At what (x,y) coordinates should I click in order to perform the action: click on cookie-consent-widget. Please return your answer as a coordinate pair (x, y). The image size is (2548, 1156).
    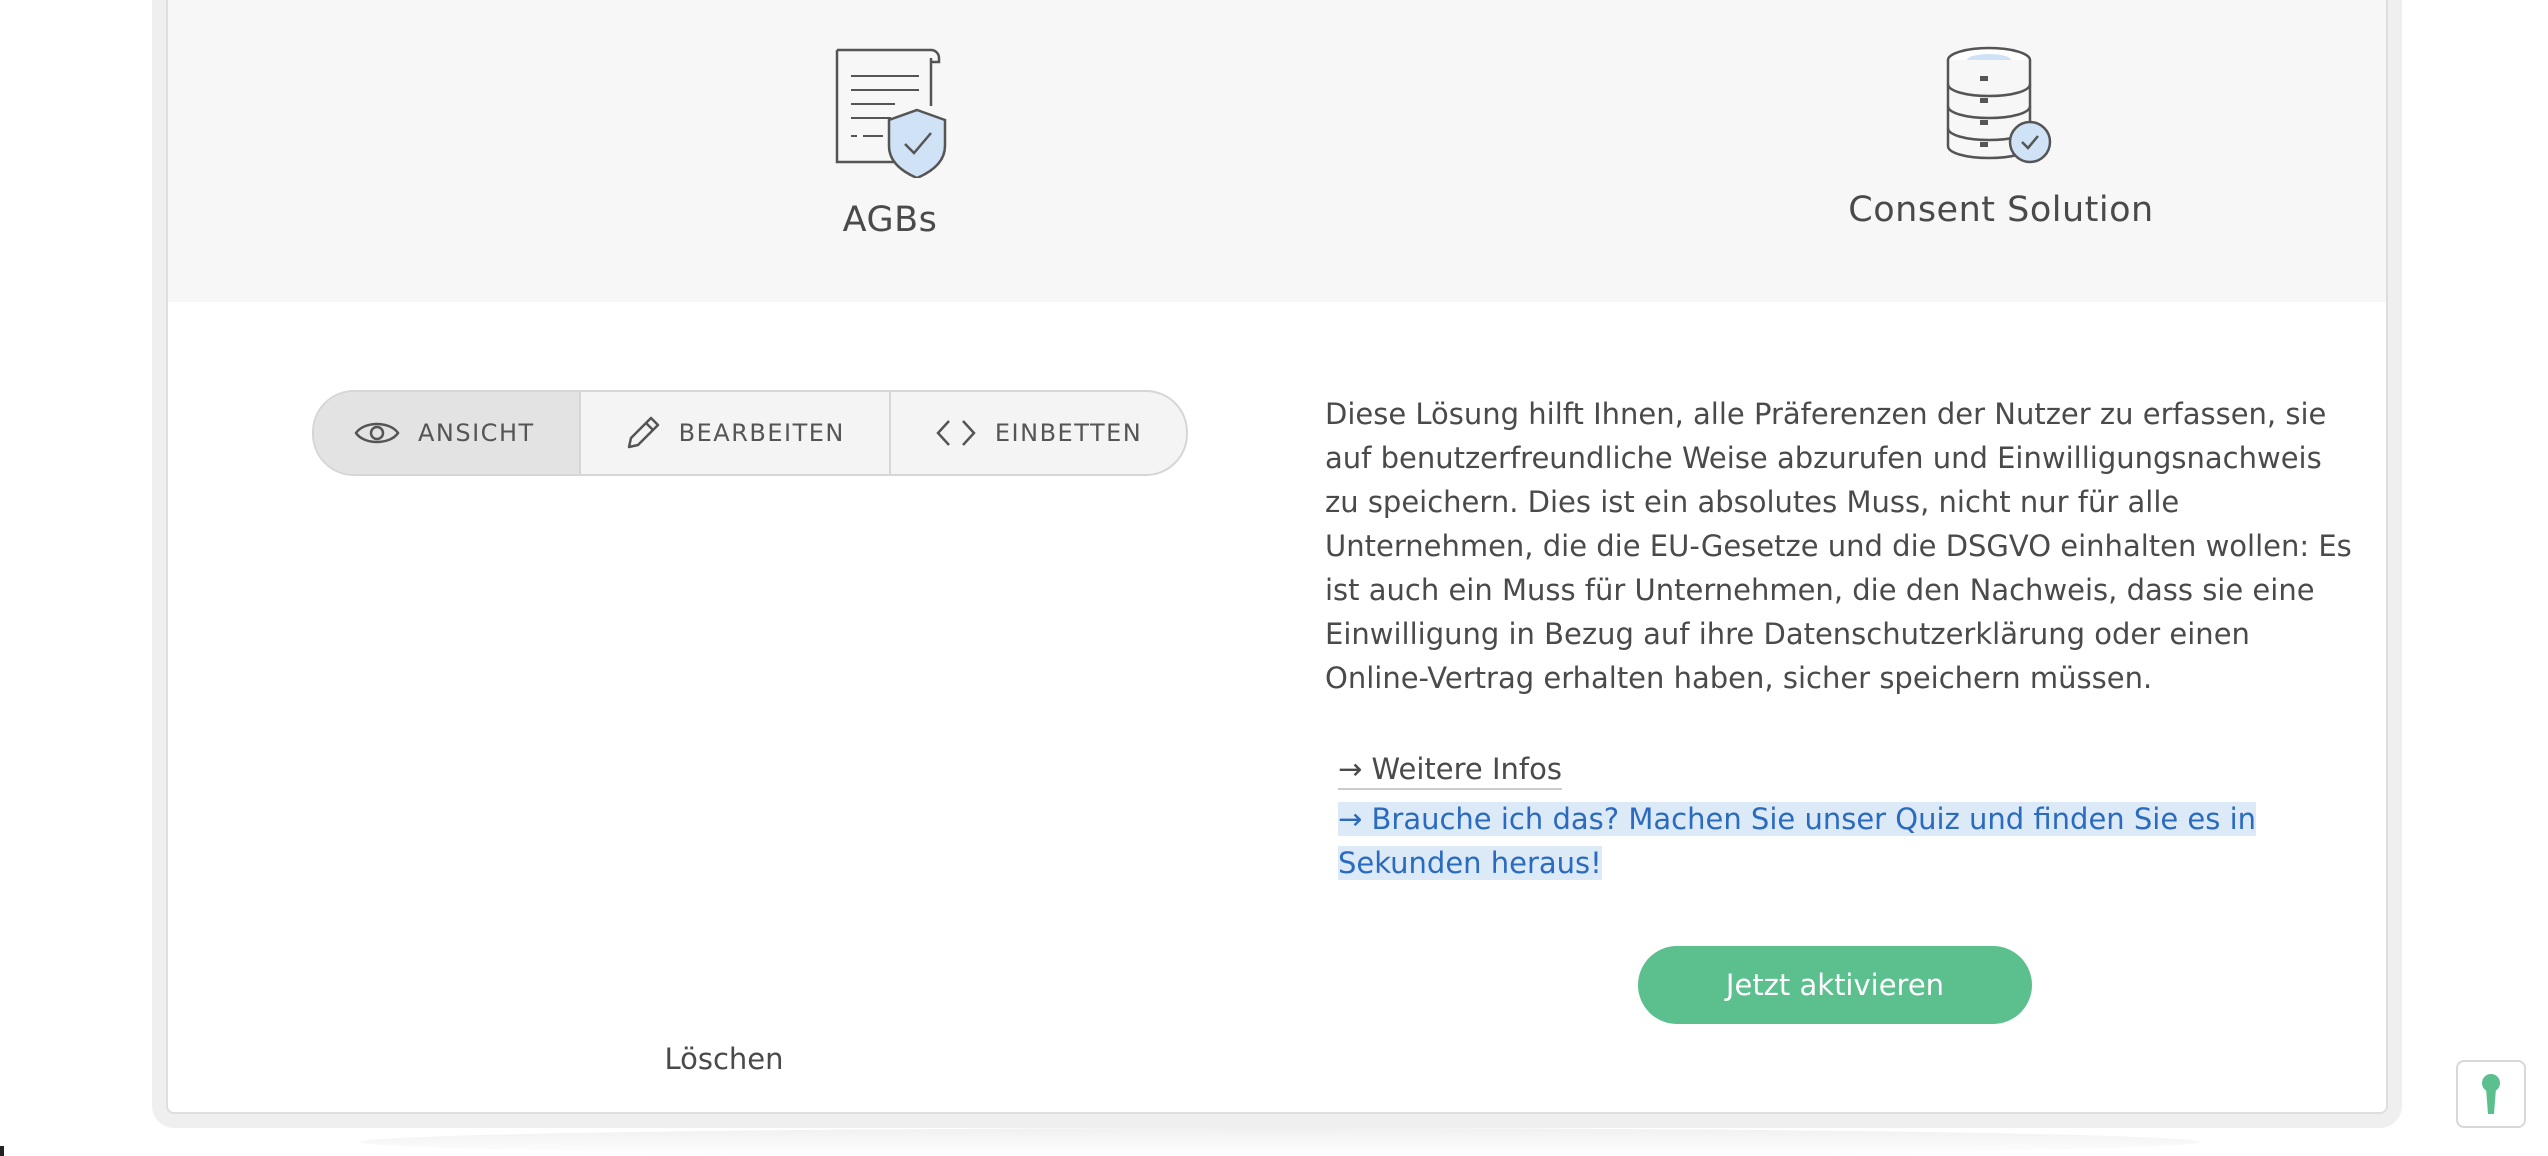
    Looking at the image, I should click on (2491, 1094).